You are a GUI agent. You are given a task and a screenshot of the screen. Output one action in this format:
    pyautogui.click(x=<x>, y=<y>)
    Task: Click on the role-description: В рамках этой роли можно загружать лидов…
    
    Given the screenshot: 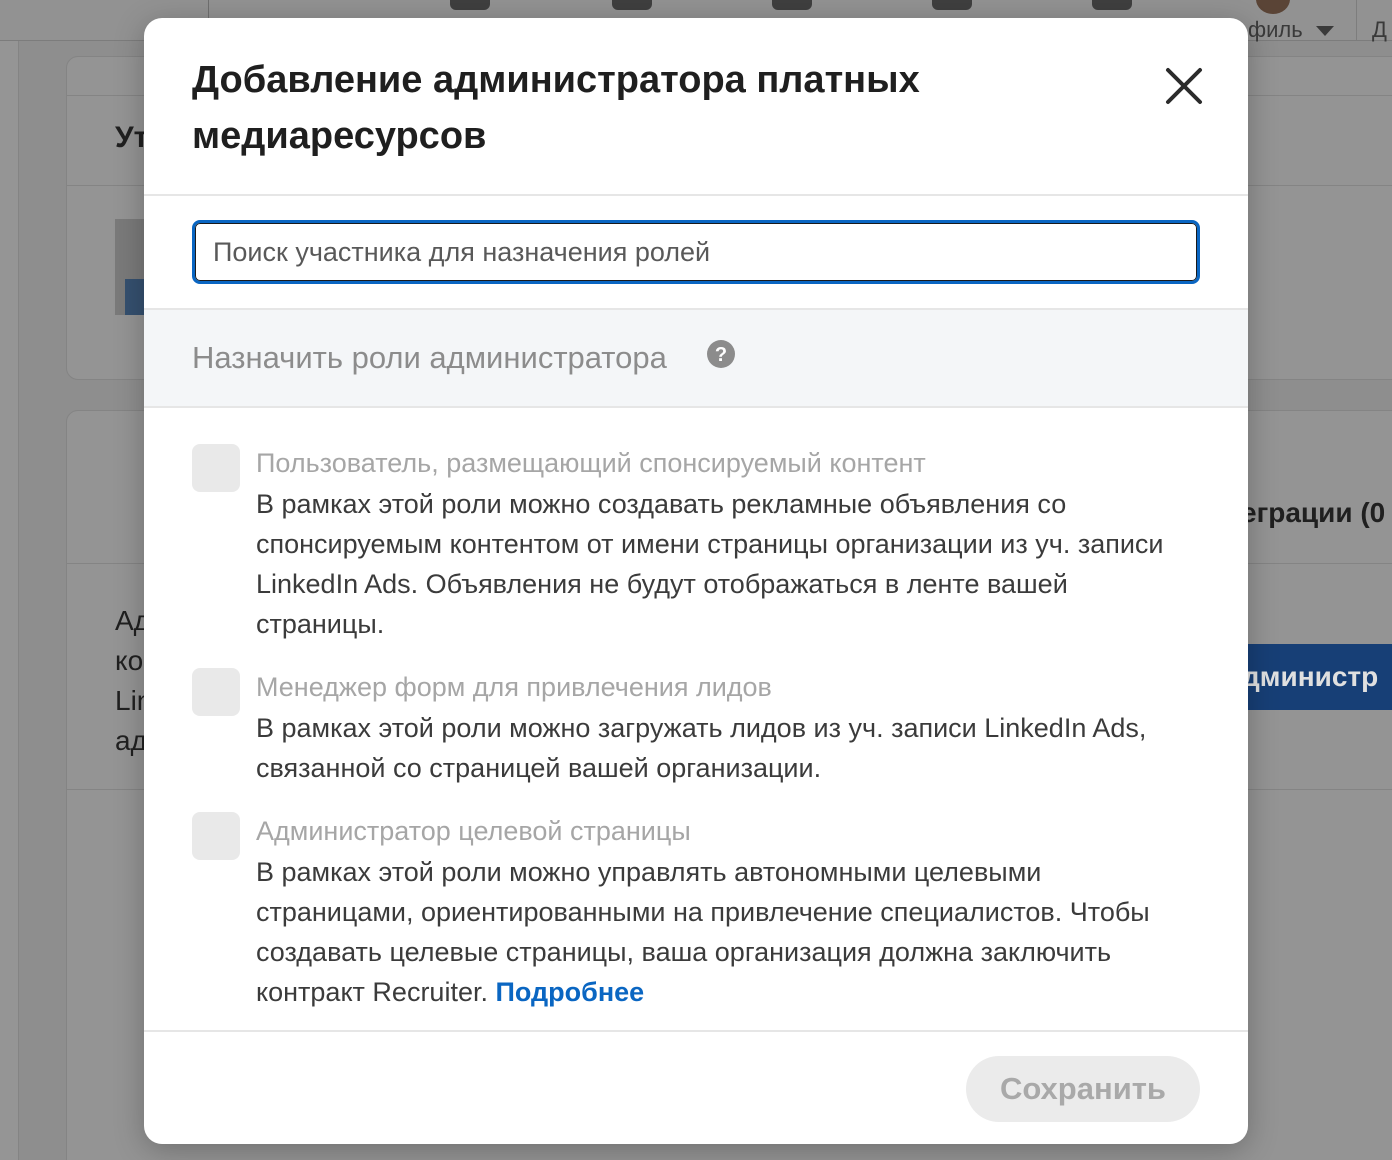 What is the action you would take?
    pyautogui.click(x=701, y=748)
    